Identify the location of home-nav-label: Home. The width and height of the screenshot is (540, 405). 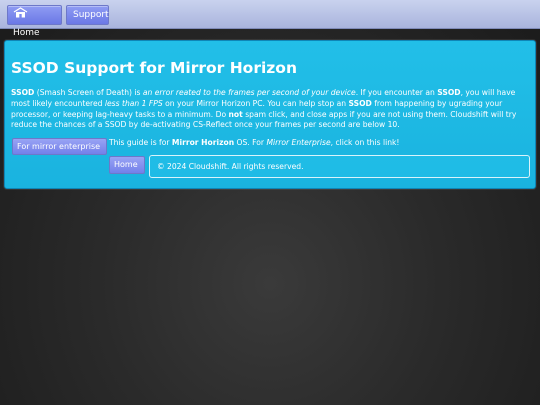
(26, 33).